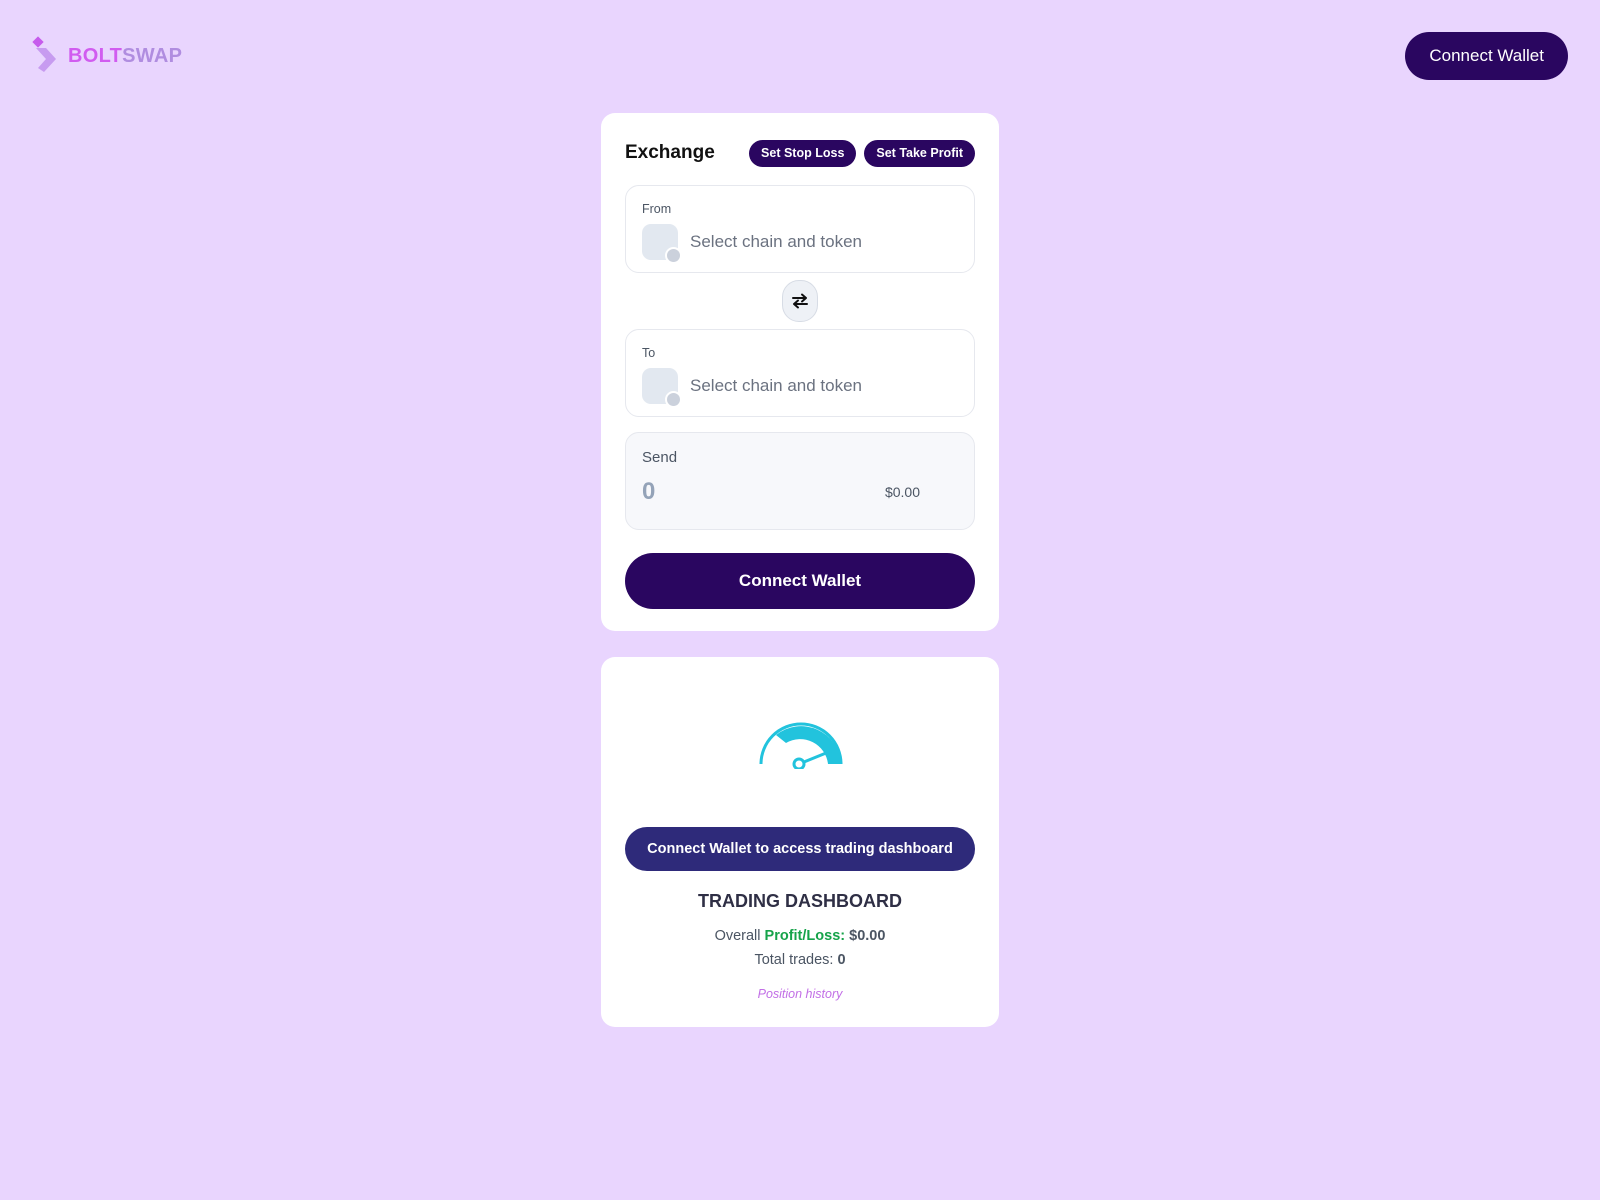  I want to click on send-amount-input, so click(742, 492).